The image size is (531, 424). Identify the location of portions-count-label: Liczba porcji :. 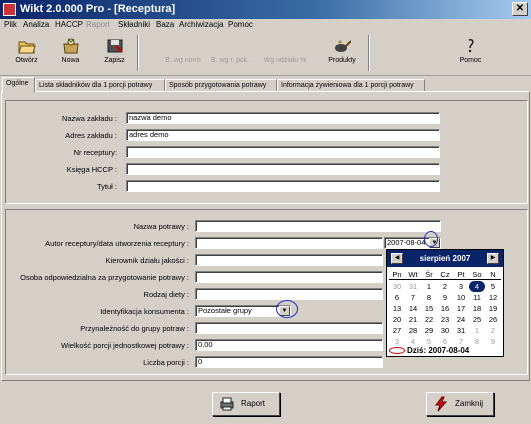
(166, 362).